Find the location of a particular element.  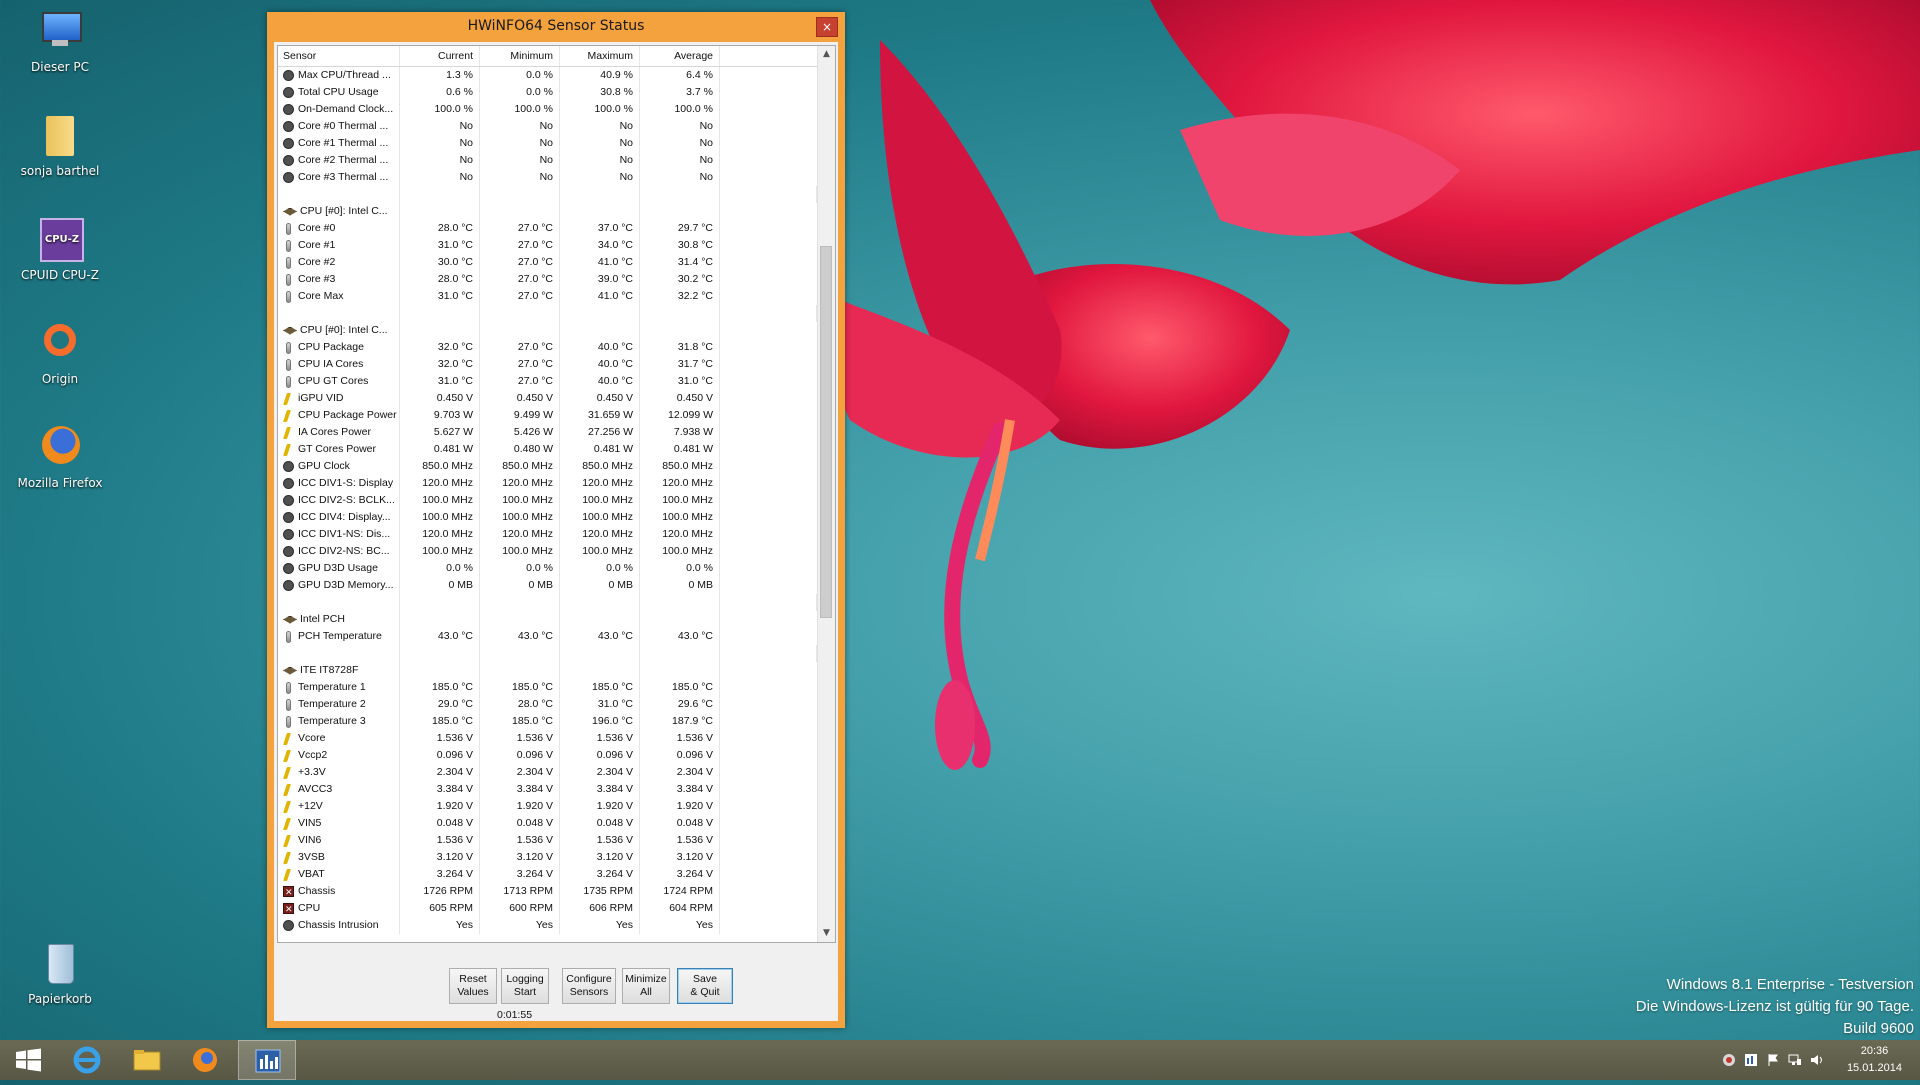

sensor-row: CPU GT Cores 31.0 °C 27.0 °C 40.0 °C 31.0 °C is located at coordinates (547, 381).